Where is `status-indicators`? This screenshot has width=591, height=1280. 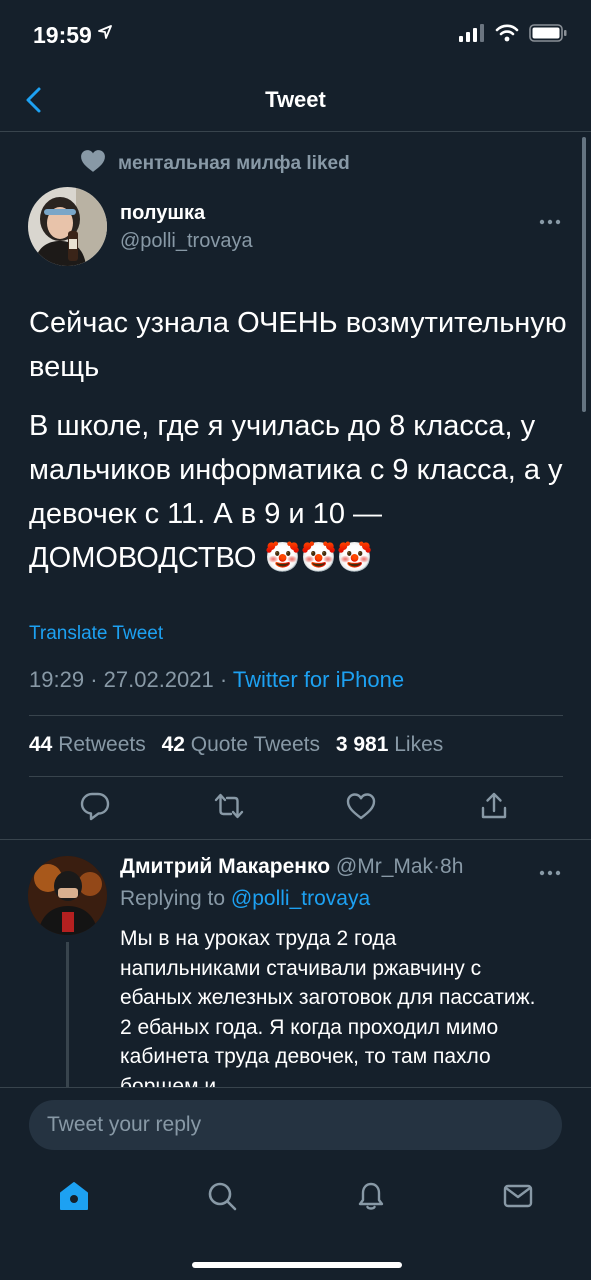
status-indicators is located at coordinates (513, 35).